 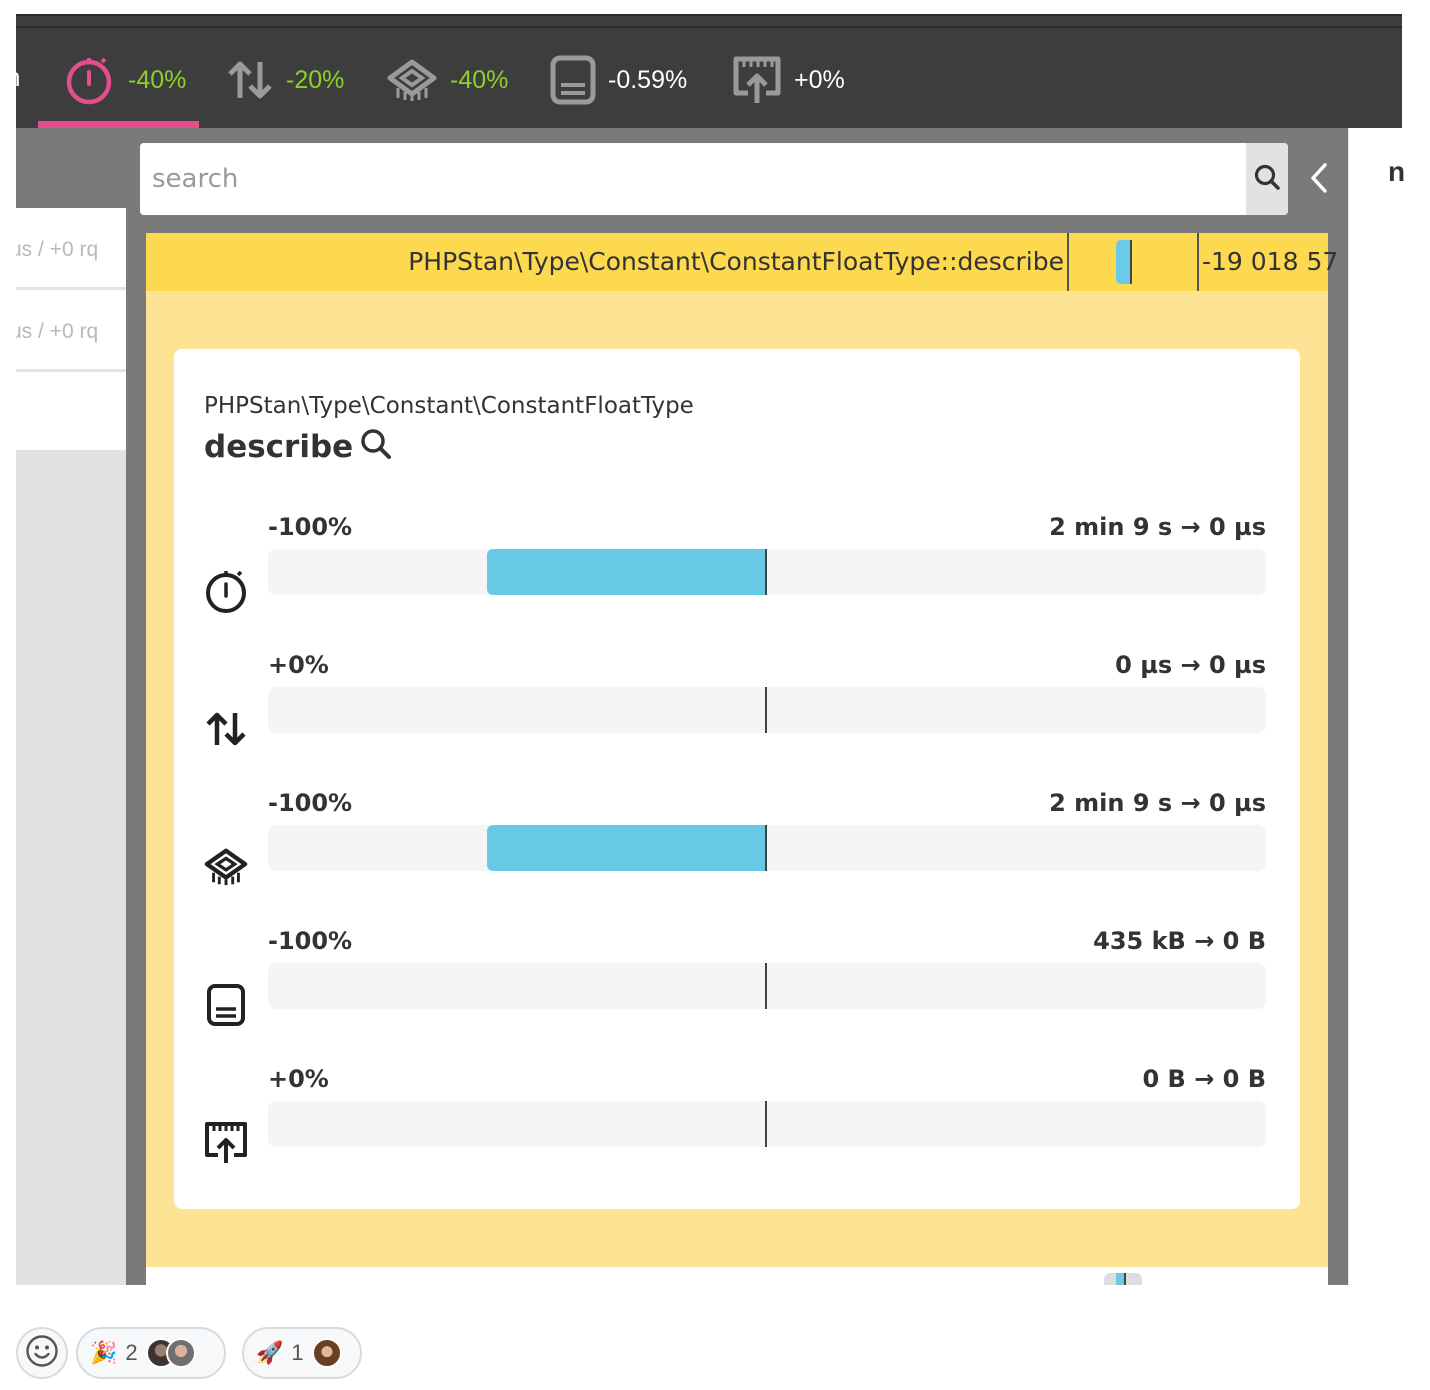 What do you see at coordinates (709, 72) in the screenshot?
I see `metrics-toolbar: -40% -20% -40% -0.59% +0%` at bounding box center [709, 72].